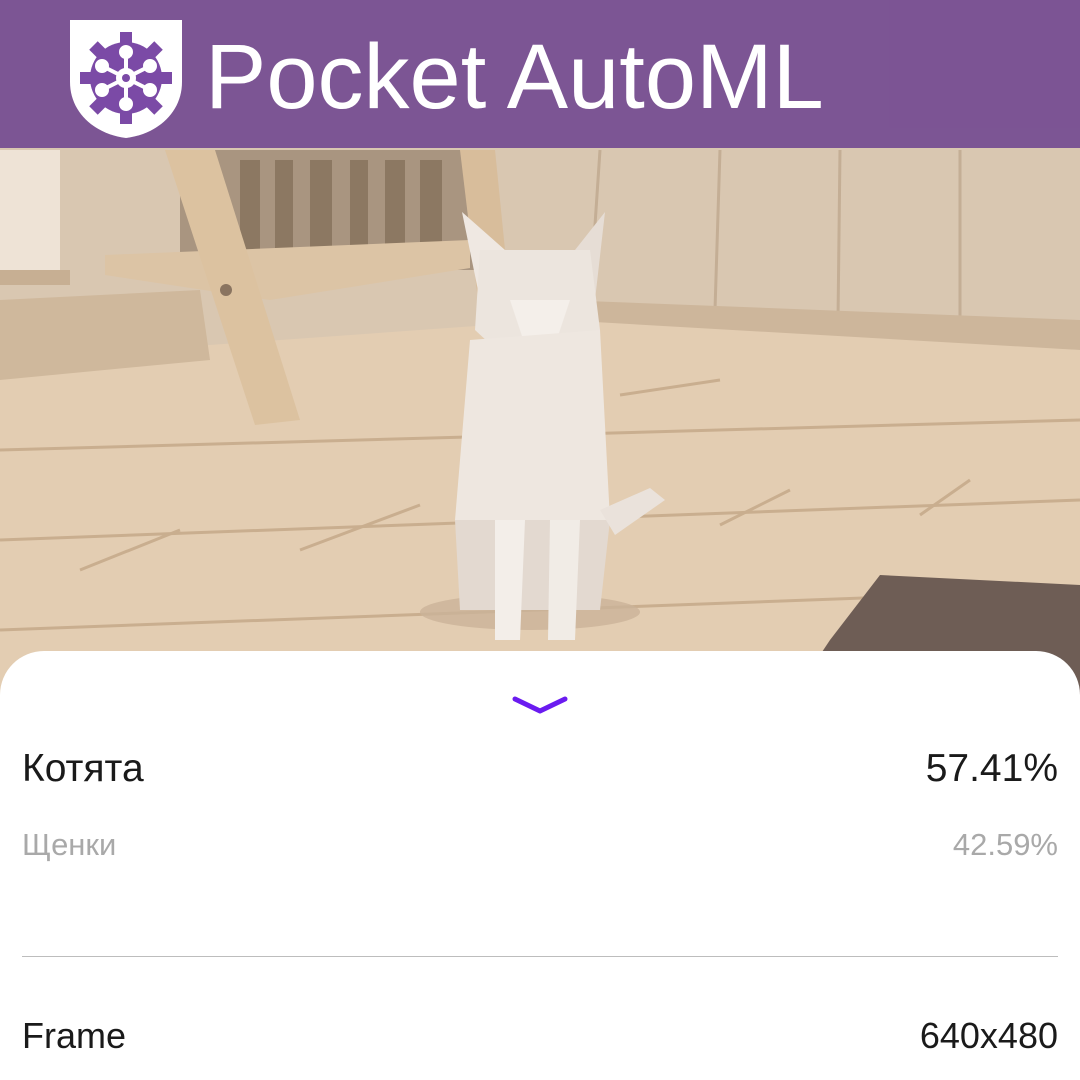  What do you see at coordinates (988, 1035) in the screenshot?
I see `frame-value: 640x480` at bounding box center [988, 1035].